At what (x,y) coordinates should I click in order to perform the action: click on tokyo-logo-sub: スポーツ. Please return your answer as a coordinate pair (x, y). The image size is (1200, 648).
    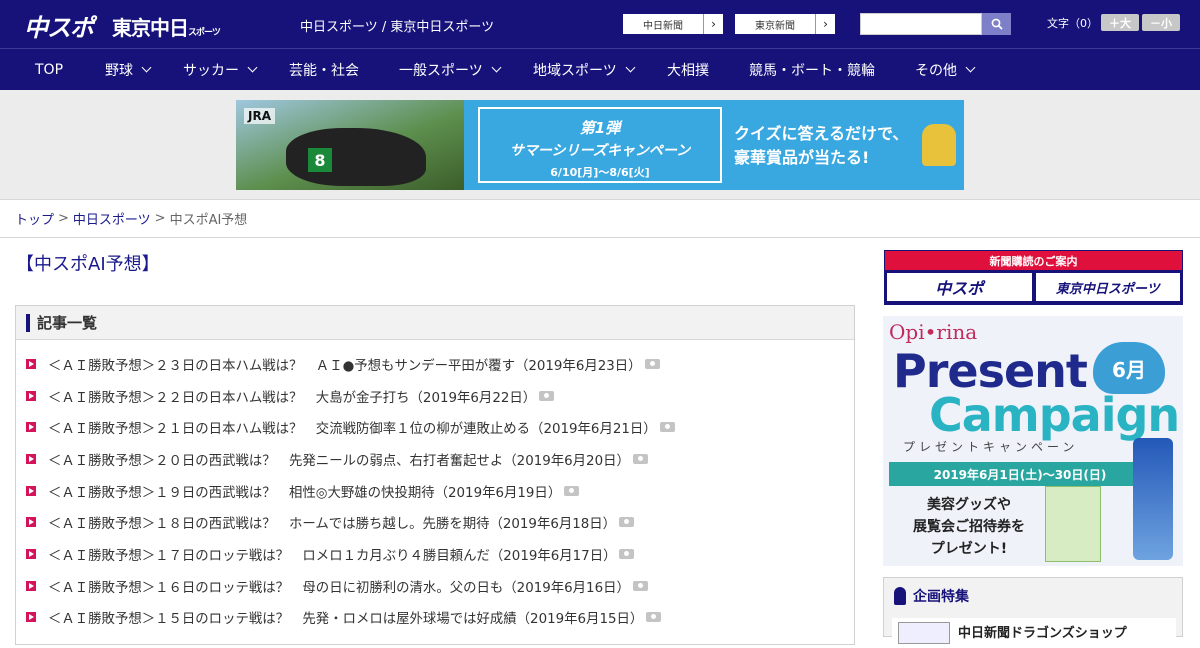
    Looking at the image, I should click on (204, 33).